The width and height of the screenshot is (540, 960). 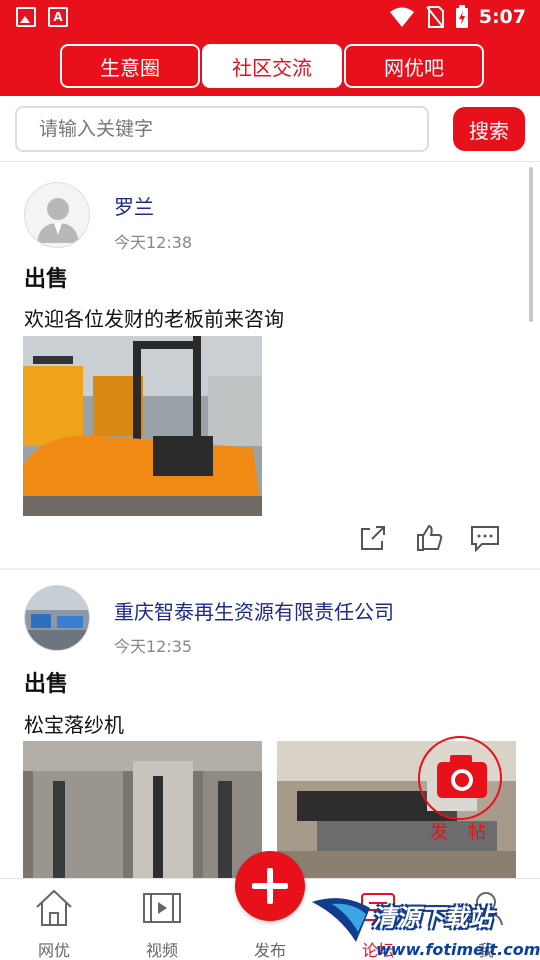 What do you see at coordinates (254, 610) in the screenshot?
I see `author-name: 重庆智泰再生资源有限责任公司` at bounding box center [254, 610].